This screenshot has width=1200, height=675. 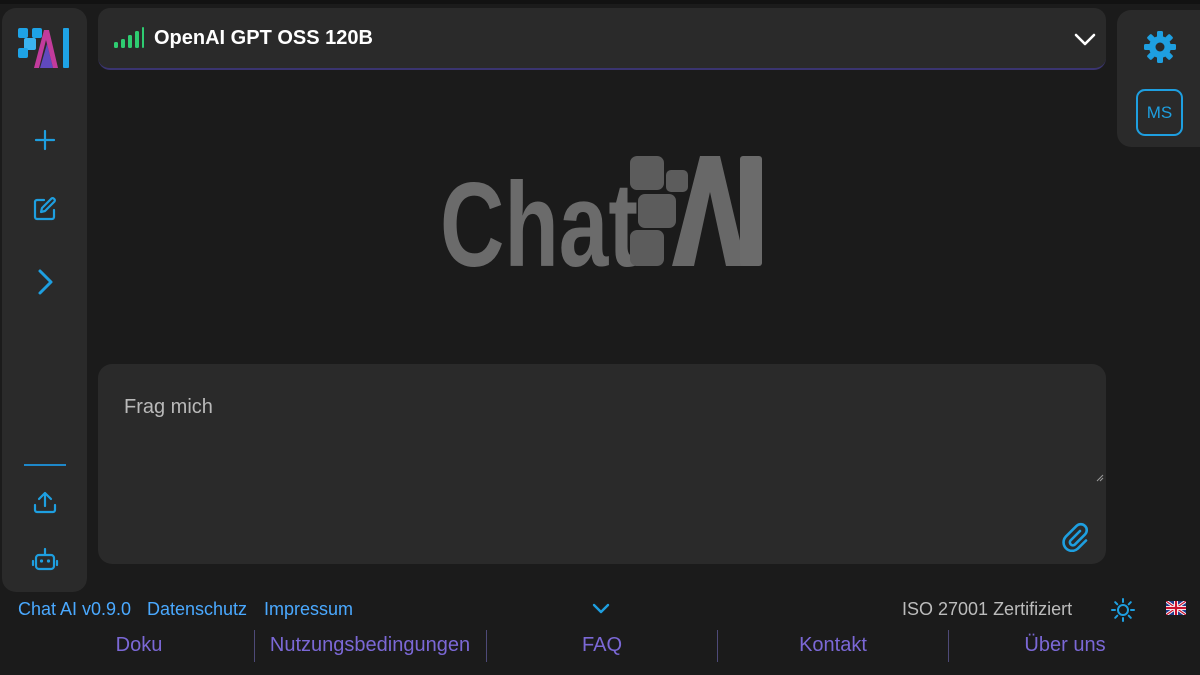 I want to click on plus-icon, so click(x=45, y=140).